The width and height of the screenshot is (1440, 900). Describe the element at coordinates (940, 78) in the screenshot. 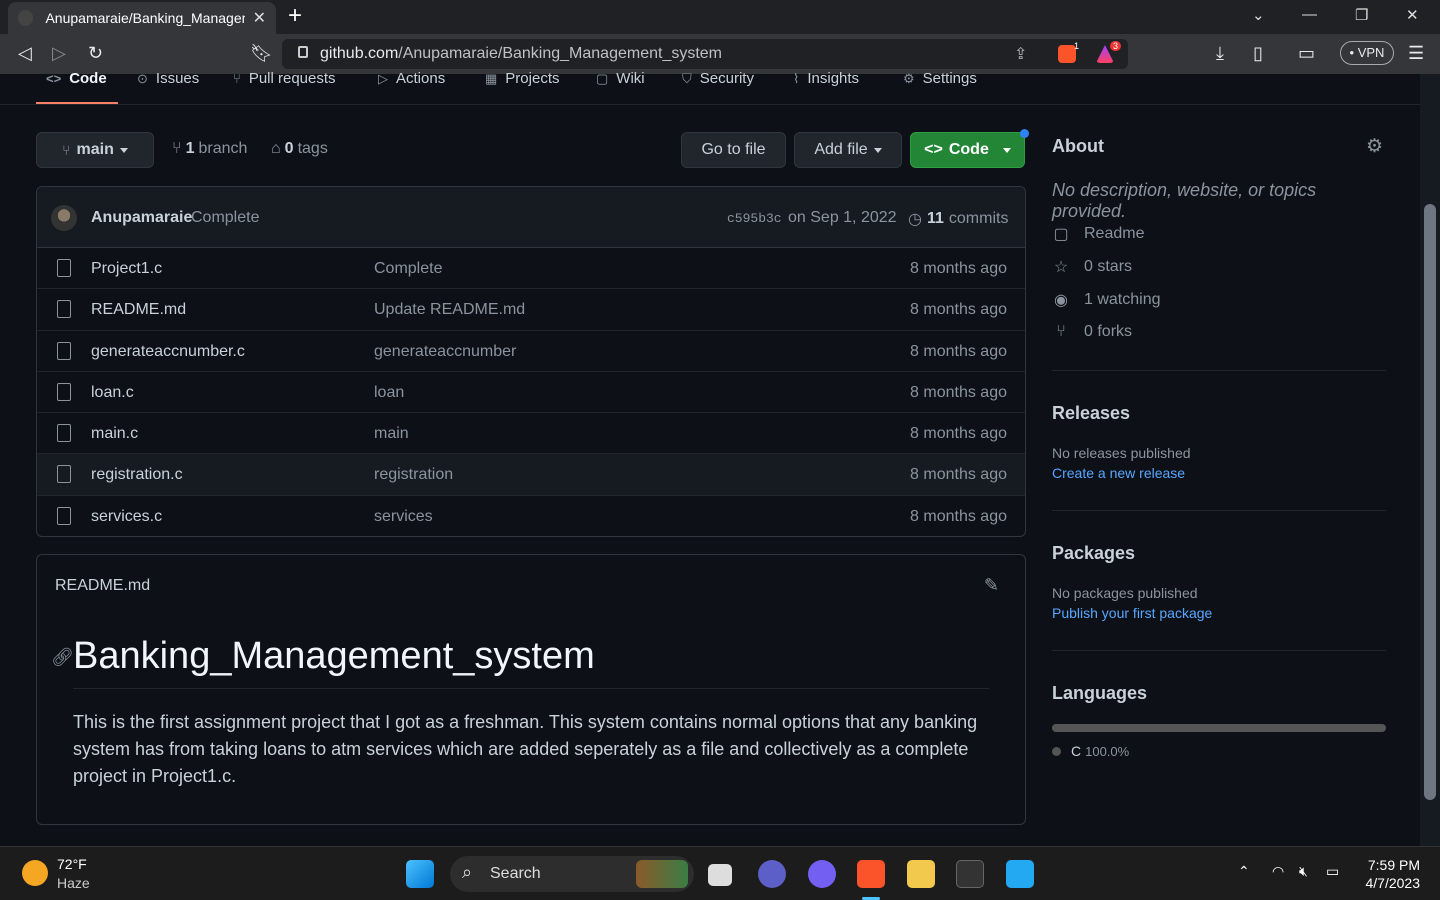

I see `tab-settings: ⚙ Settings` at that location.